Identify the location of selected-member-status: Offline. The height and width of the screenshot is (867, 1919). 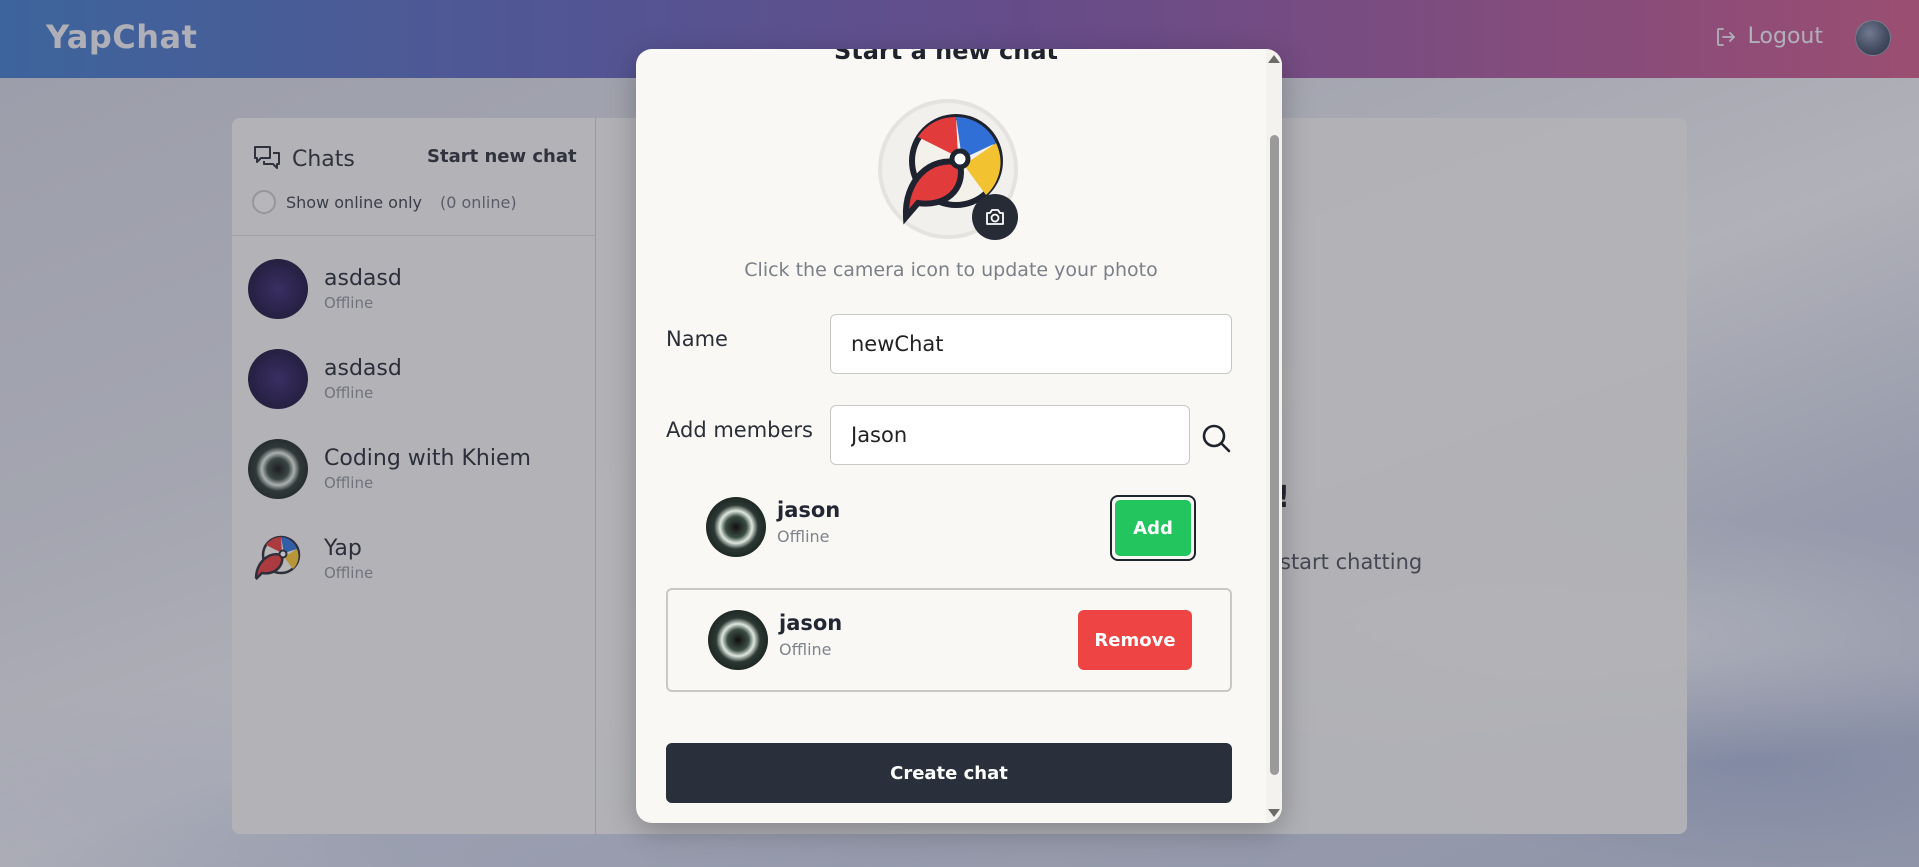
(805, 649).